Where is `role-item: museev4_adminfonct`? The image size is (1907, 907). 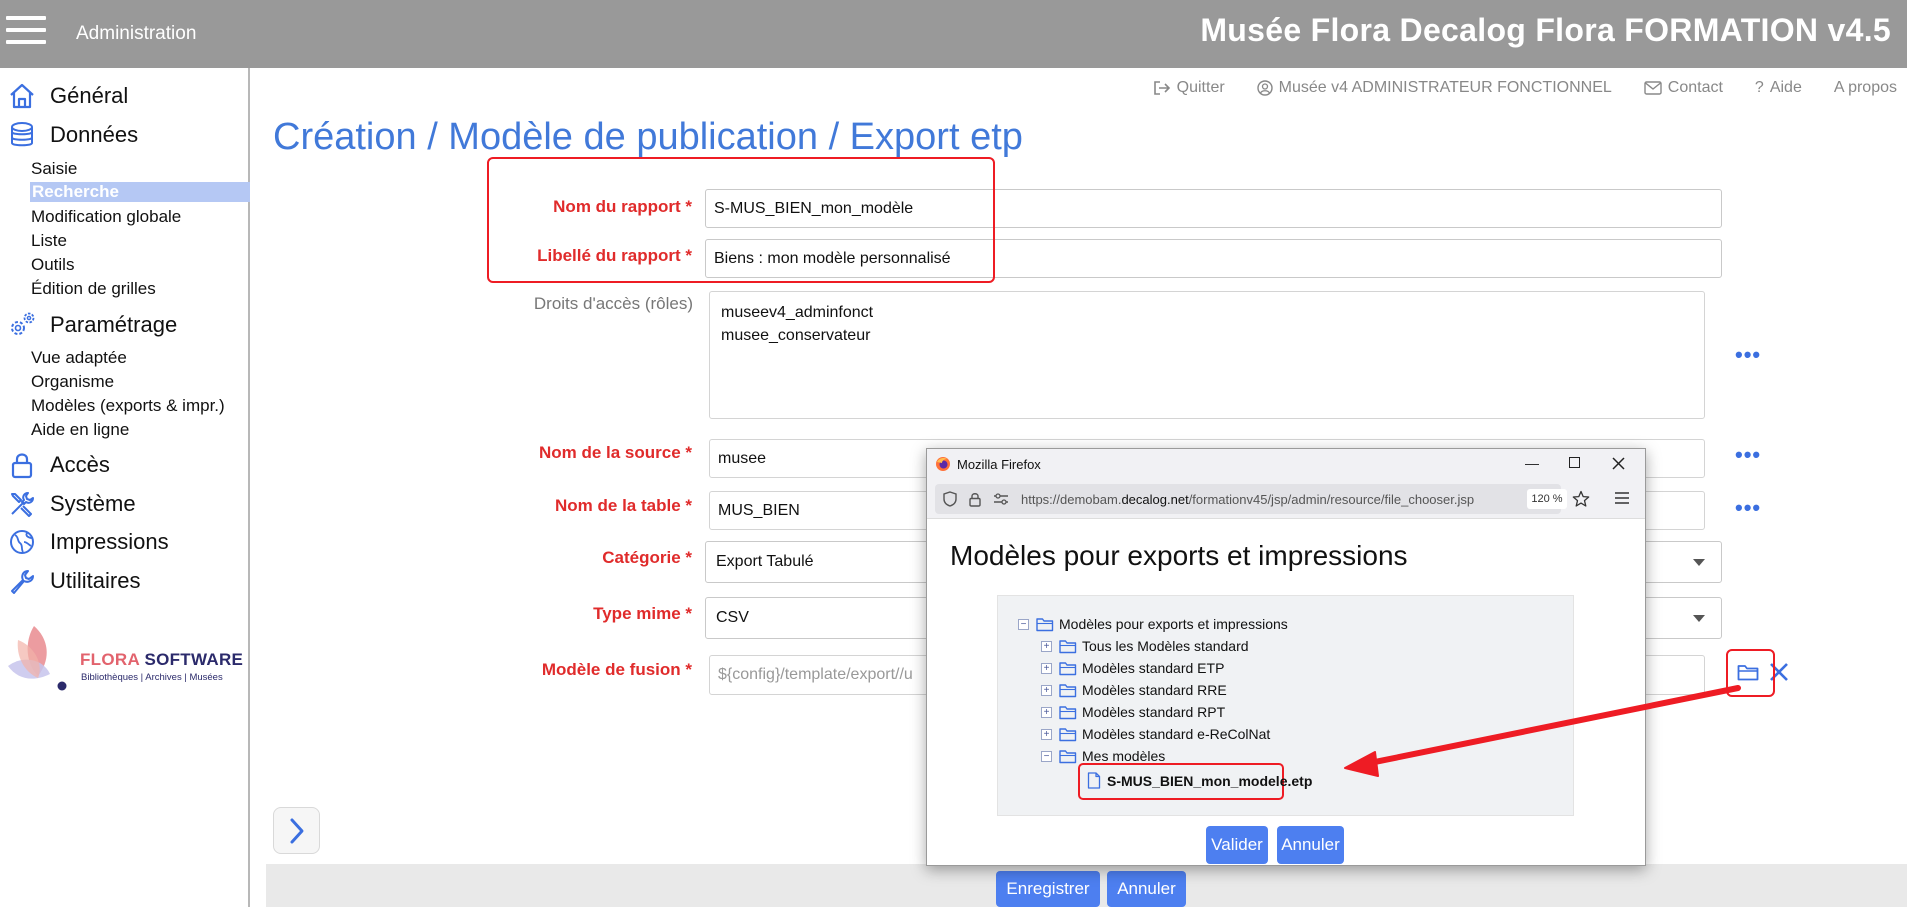 role-item: museev4_adminfonct is located at coordinates (797, 312).